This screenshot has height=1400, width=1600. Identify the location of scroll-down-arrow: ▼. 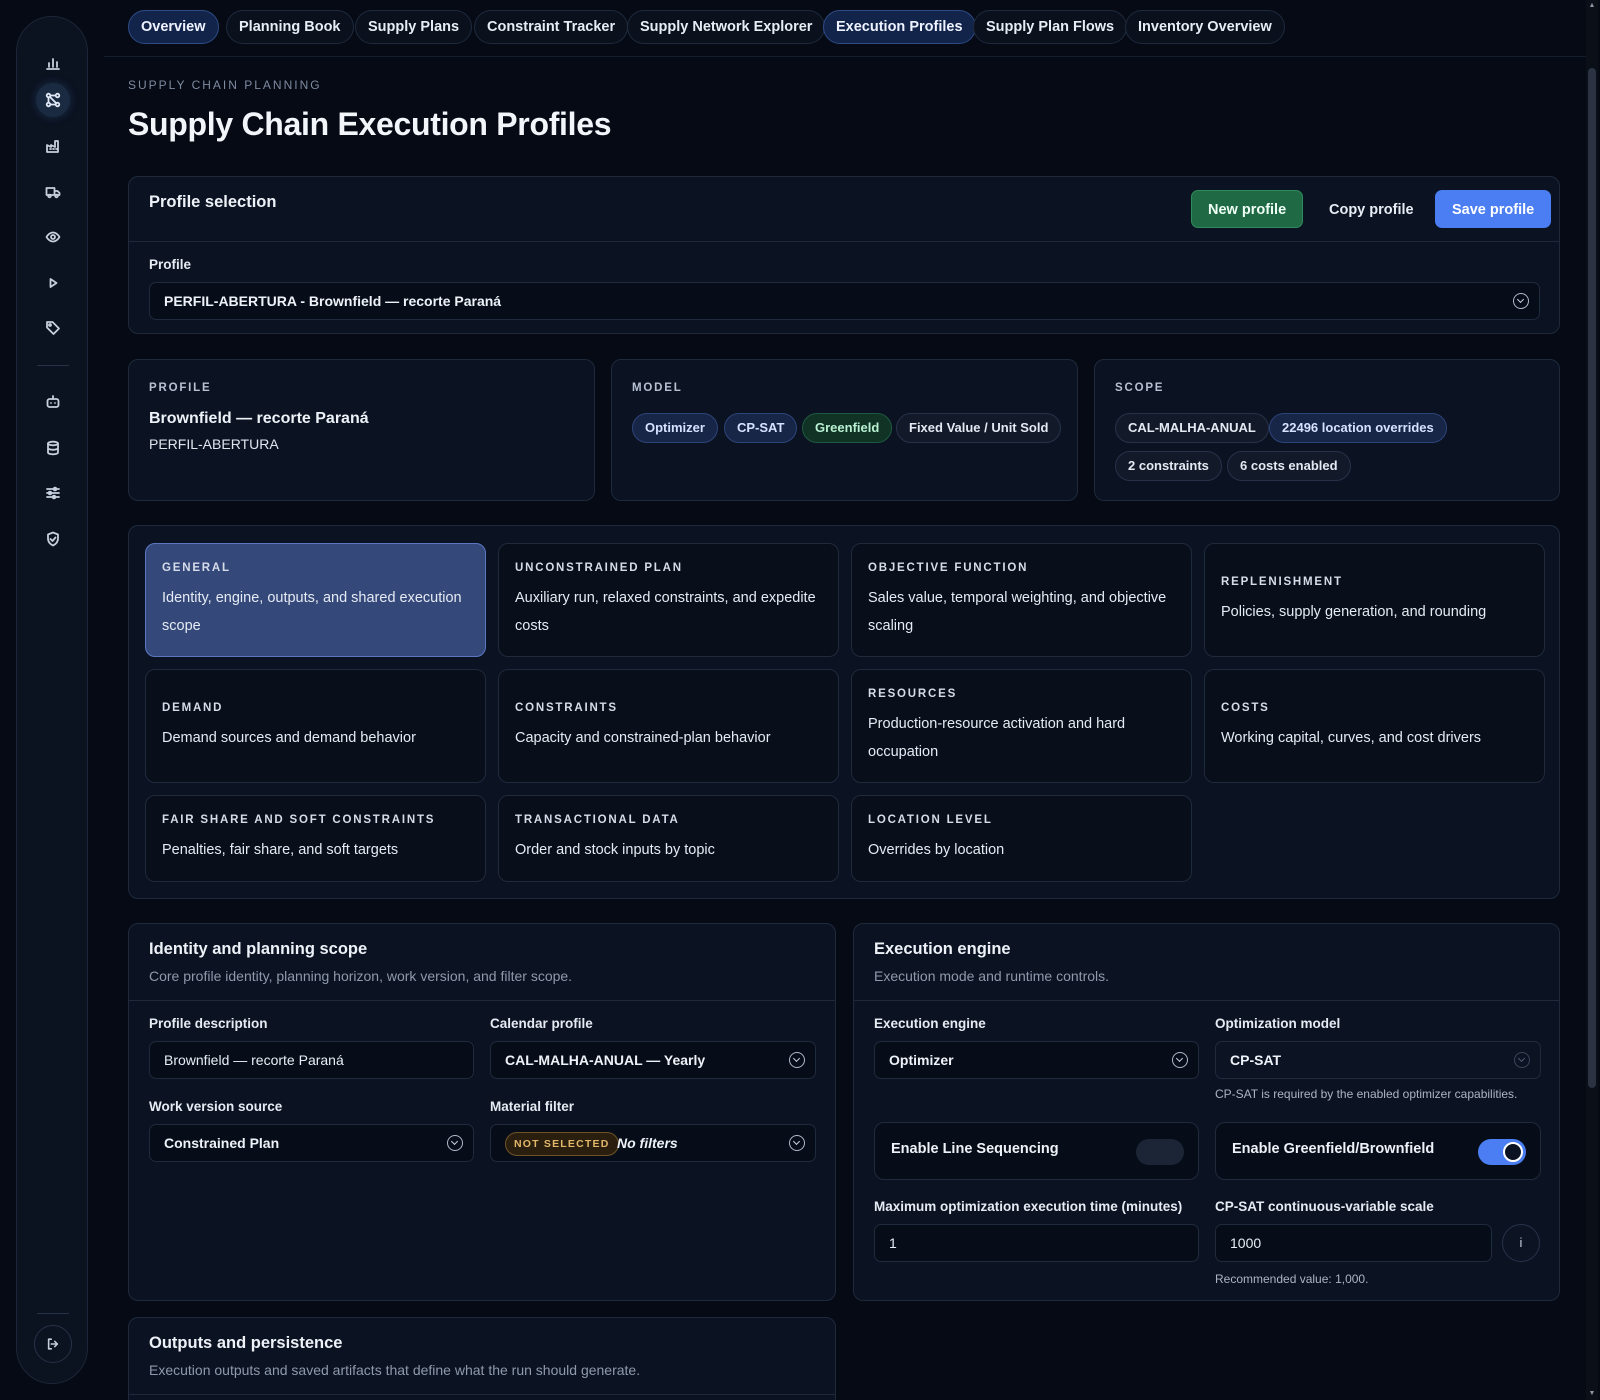
(1592, 1394).